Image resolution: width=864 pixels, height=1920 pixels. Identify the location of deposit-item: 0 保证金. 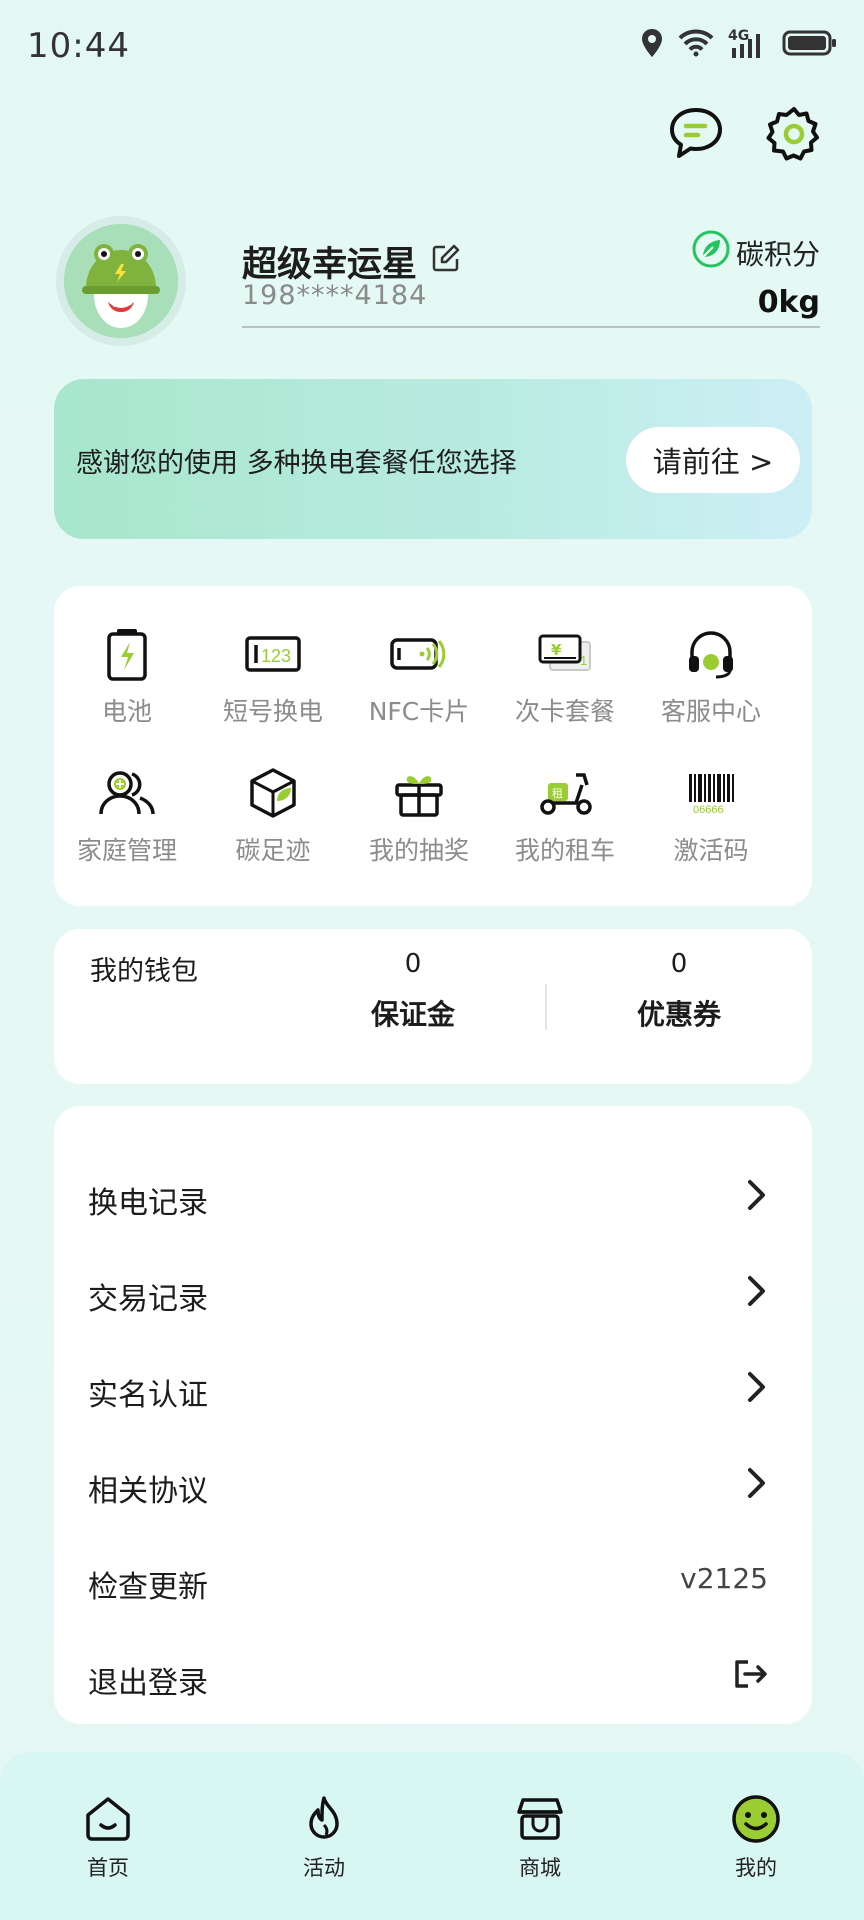
(413, 991).